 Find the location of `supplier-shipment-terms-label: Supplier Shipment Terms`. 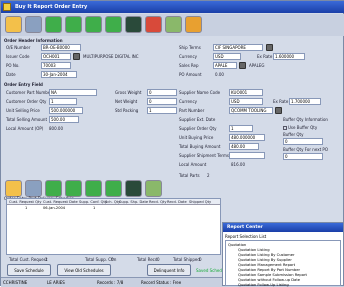

supplier-shipment-terms-label: Supplier Shipment Terms is located at coordinates (204, 155).